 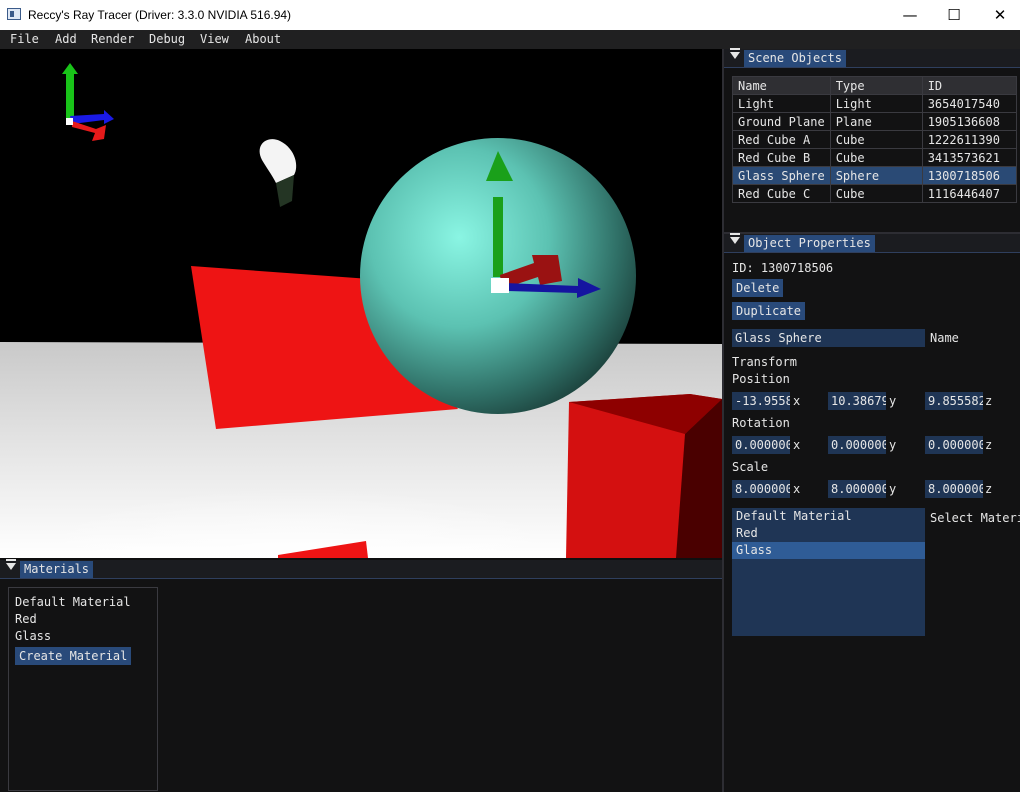 What do you see at coordinates (83, 636) in the screenshot?
I see `material-glass: Glass` at bounding box center [83, 636].